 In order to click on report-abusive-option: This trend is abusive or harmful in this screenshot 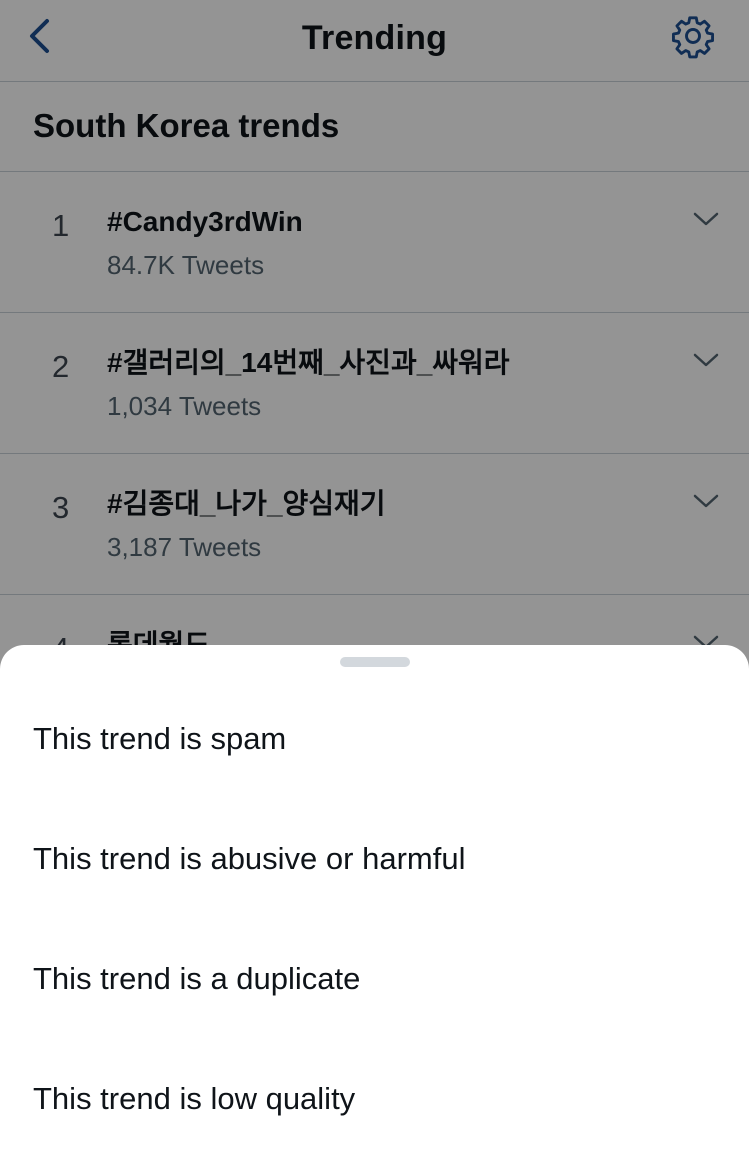, I will do `click(374, 859)`.